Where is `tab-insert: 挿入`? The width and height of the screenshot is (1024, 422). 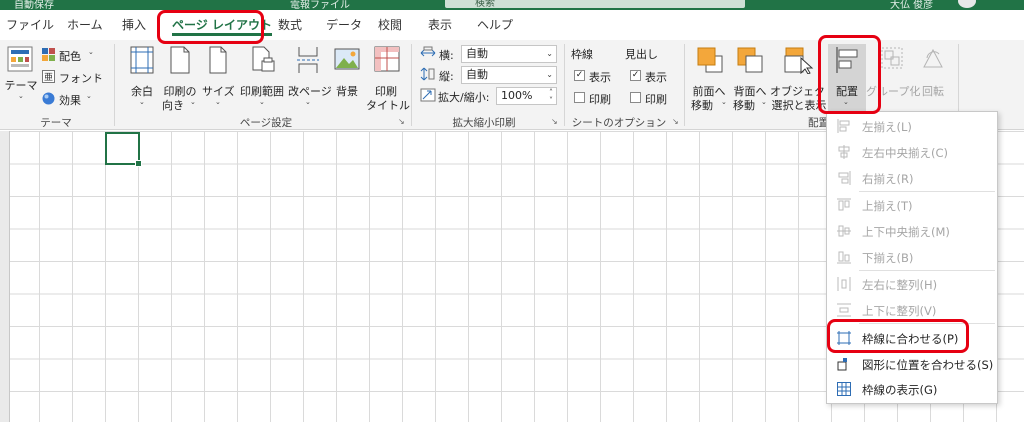 tab-insert: 挿入 is located at coordinates (134, 25).